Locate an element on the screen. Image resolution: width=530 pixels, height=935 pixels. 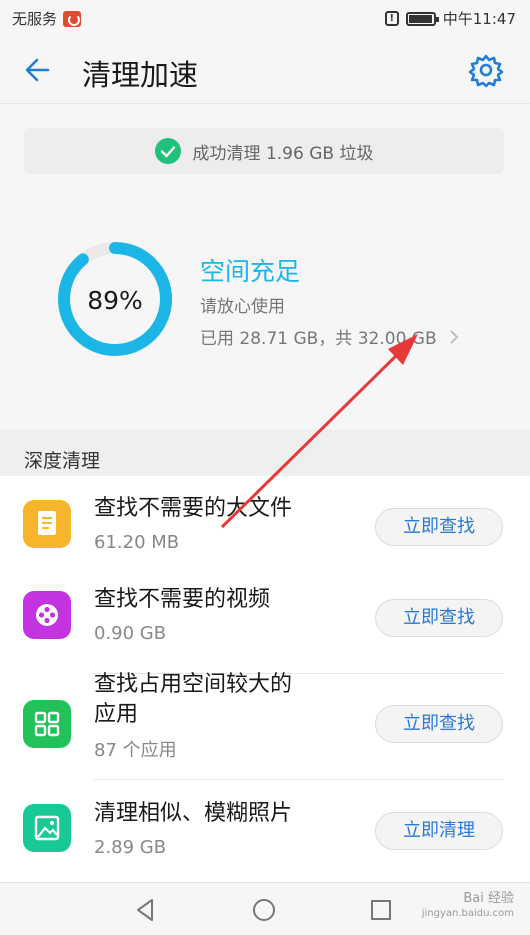
find-large-apps-button: 立即查找 is located at coordinates (439, 724).